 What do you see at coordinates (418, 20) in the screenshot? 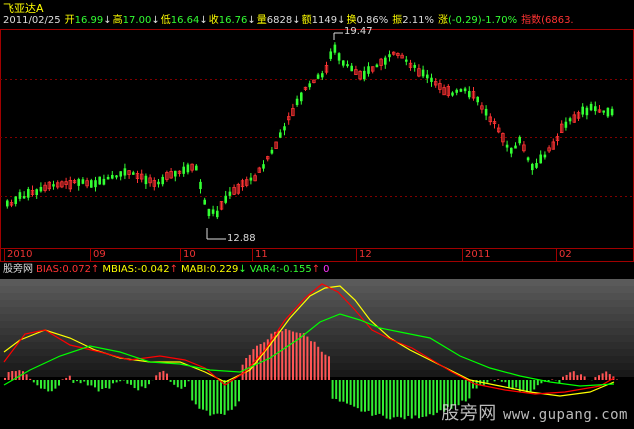
I see `amplitude-value: 2.11%` at bounding box center [418, 20].